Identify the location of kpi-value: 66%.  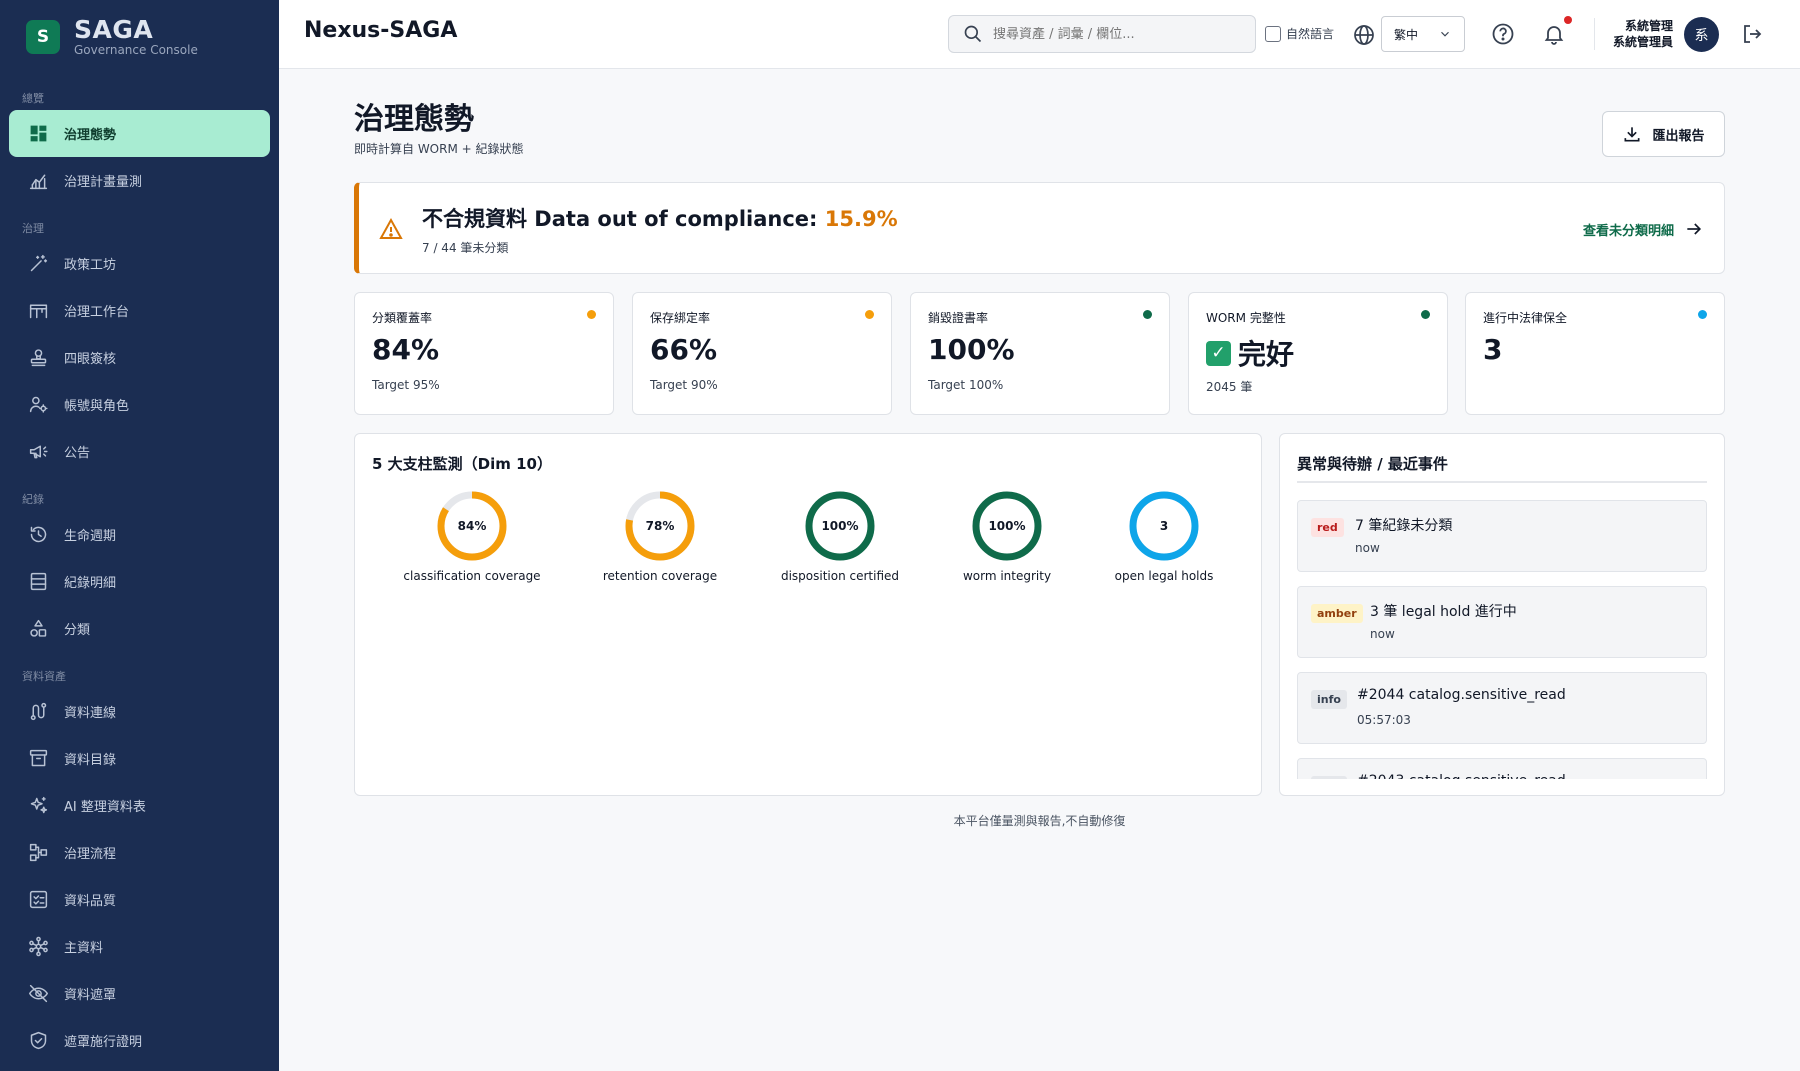
(683, 349).